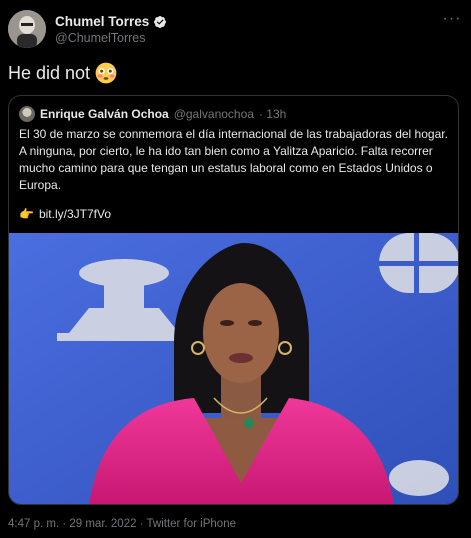 The image size is (471, 538). Describe the element at coordinates (160, 21) in the screenshot. I see `verified-badge-icon` at that location.